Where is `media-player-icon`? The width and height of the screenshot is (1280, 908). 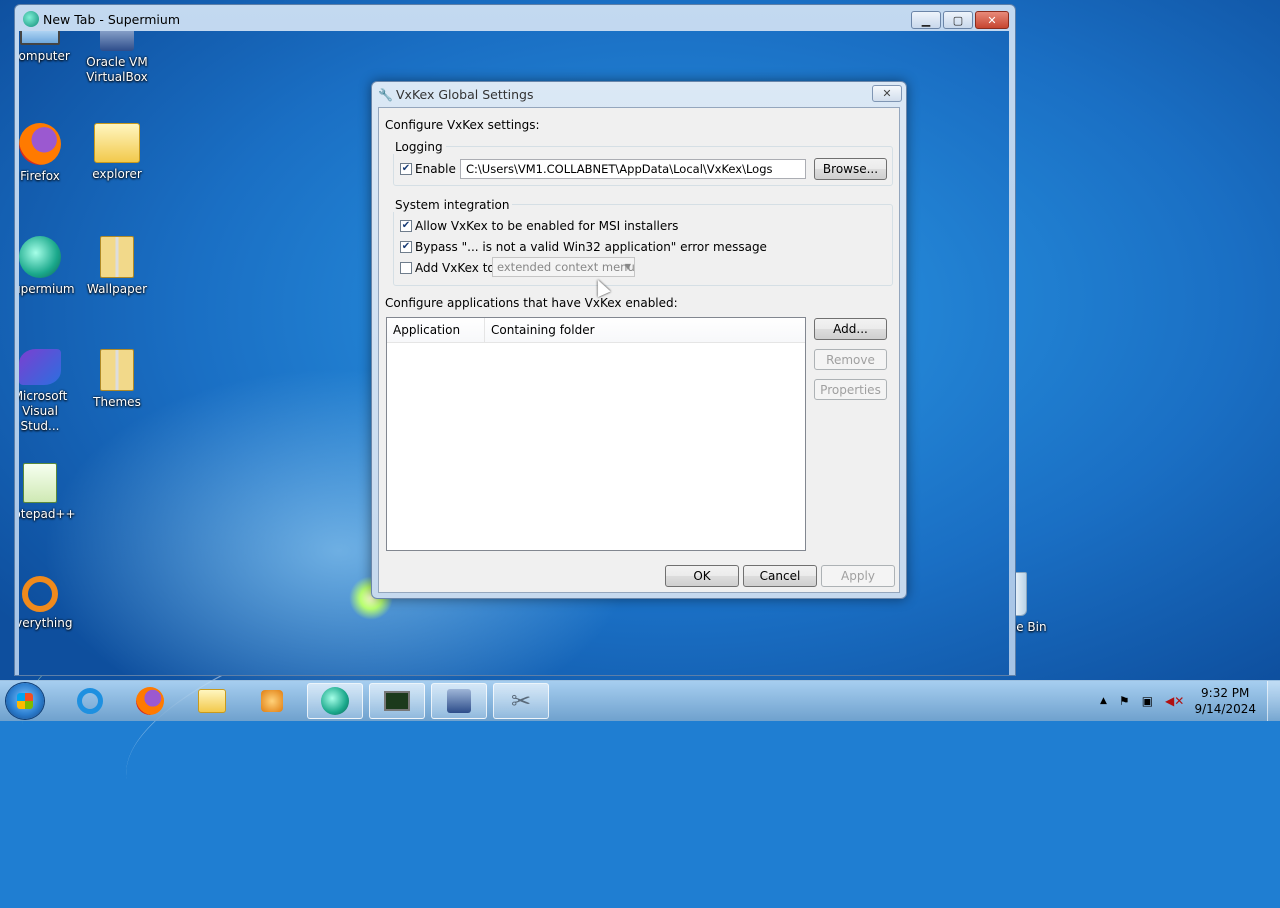 media-player-icon is located at coordinates (272, 701).